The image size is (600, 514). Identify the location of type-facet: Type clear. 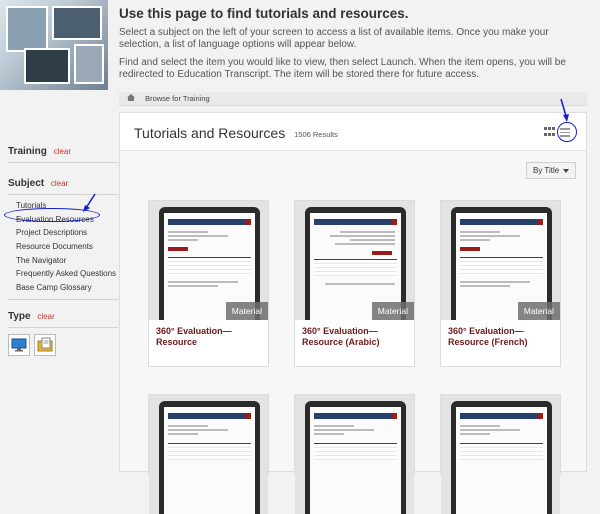
(63, 333).